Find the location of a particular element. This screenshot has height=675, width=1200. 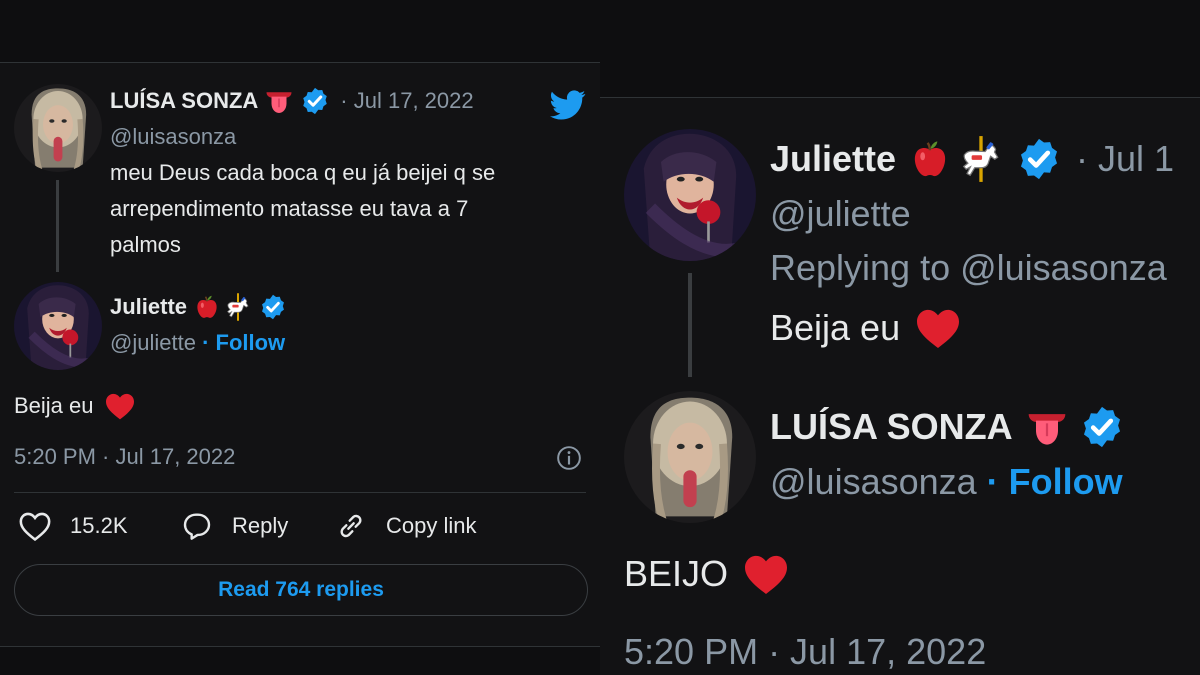

tweet-text-row: Beija eu is located at coordinates (866, 328).